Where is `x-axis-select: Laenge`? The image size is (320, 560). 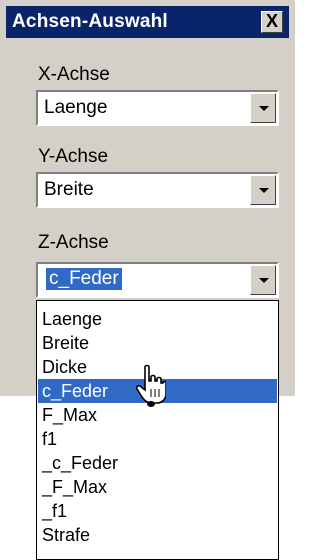 x-axis-select: Laenge is located at coordinates (157, 108).